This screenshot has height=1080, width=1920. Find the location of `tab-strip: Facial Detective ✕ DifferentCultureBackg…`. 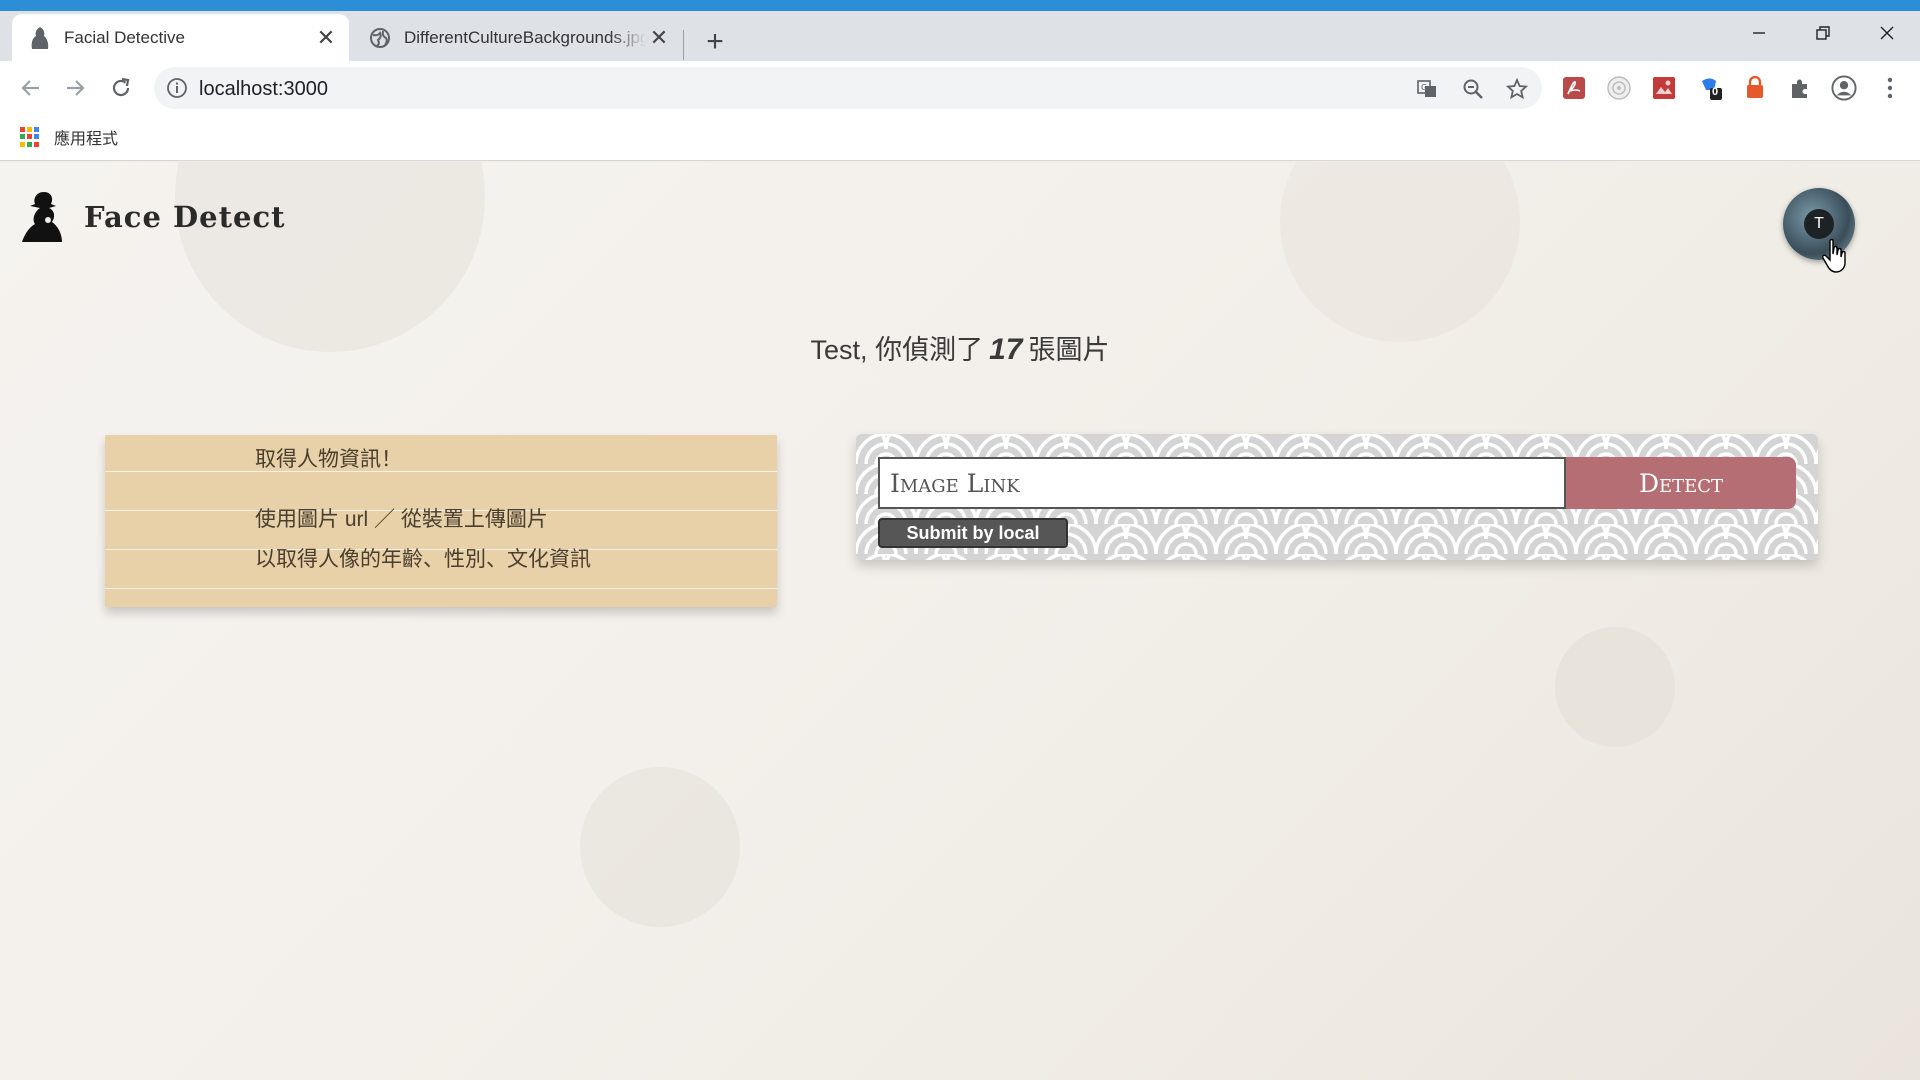

tab-strip: Facial Detective ✕ DifferentCultureBackg… is located at coordinates (960, 36).